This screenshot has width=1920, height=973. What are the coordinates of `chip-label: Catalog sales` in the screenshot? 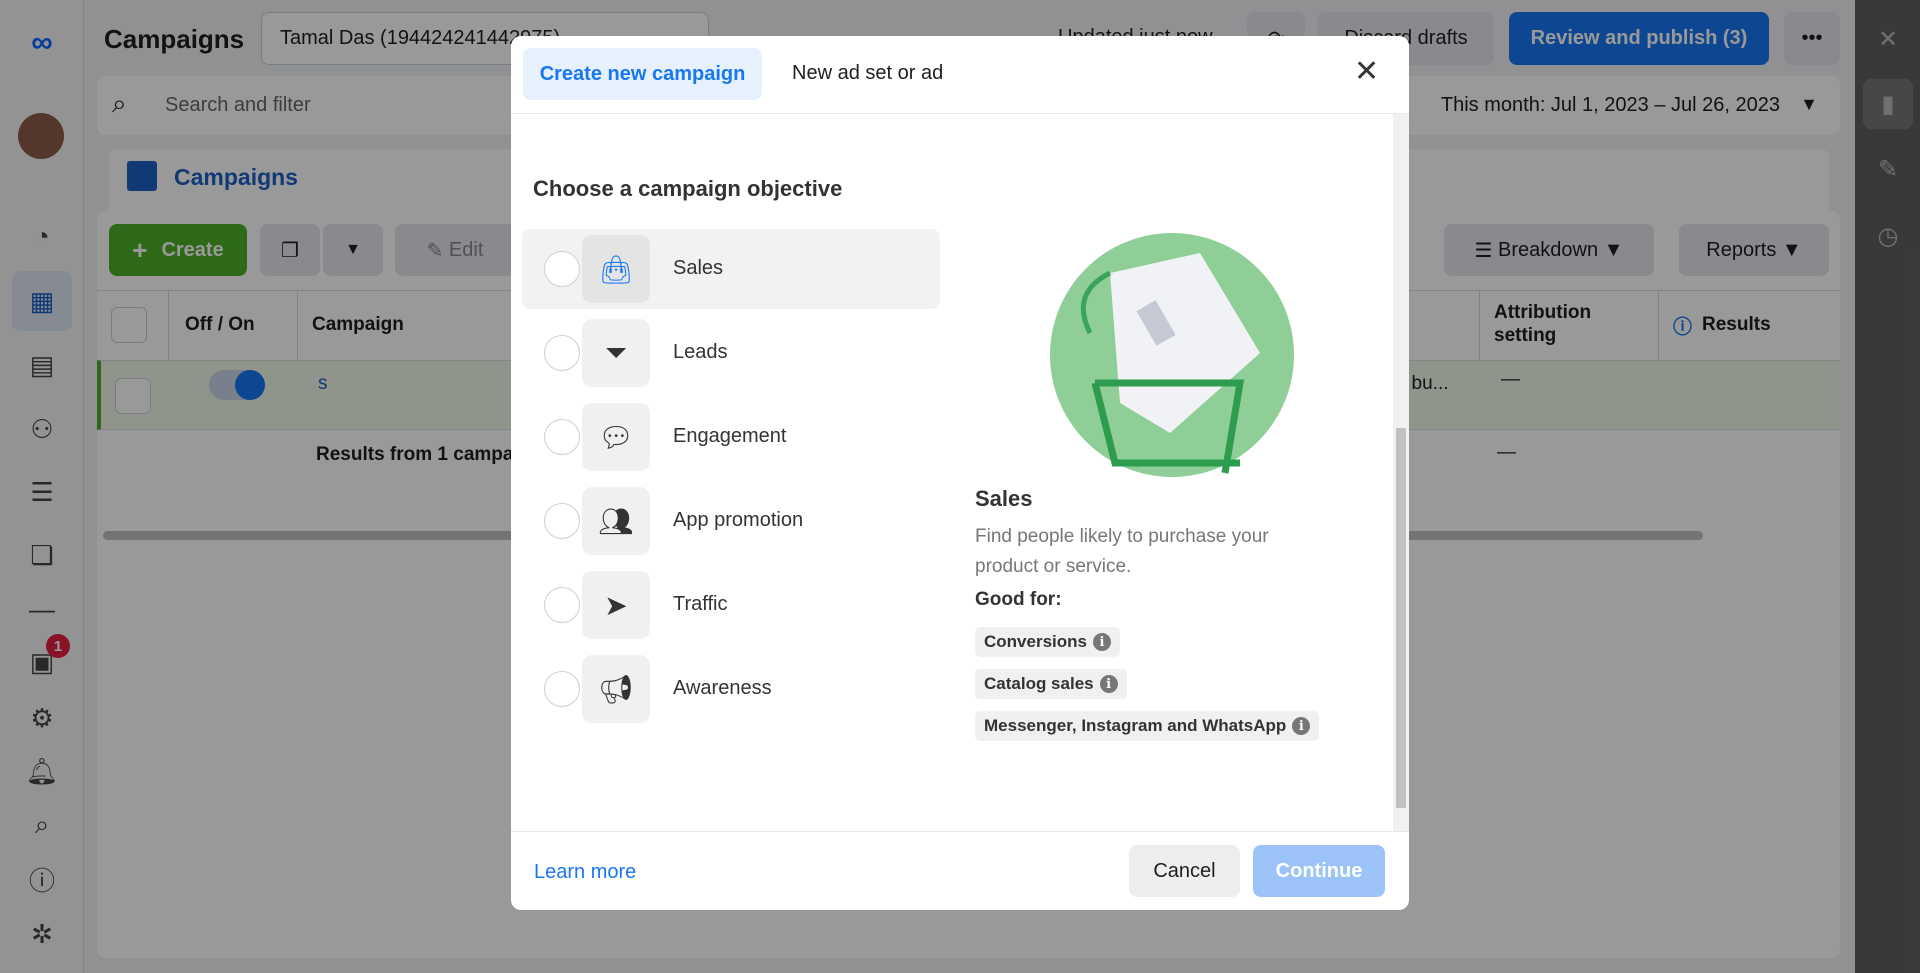 It's located at (1039, 683).